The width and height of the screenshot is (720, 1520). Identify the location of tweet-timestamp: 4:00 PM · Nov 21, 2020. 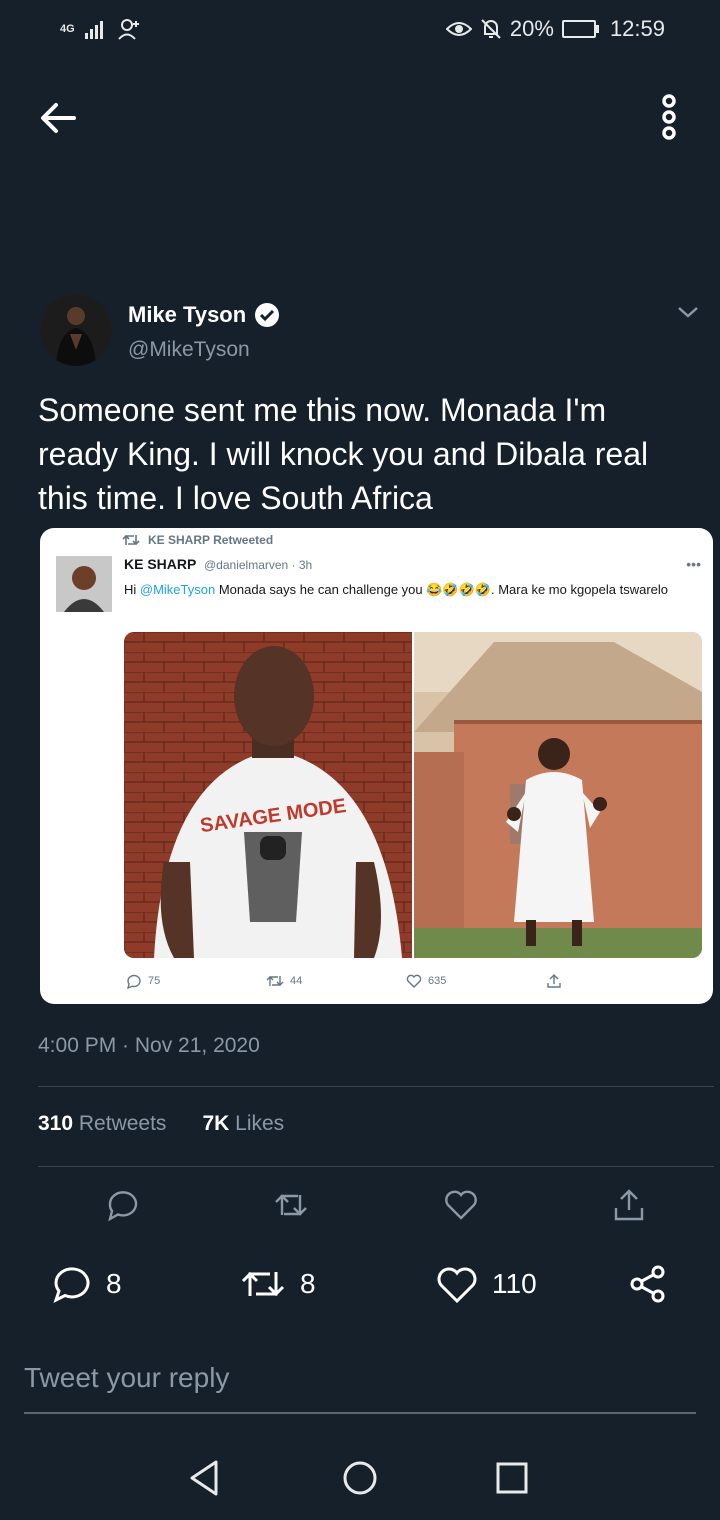
(149, 1045).